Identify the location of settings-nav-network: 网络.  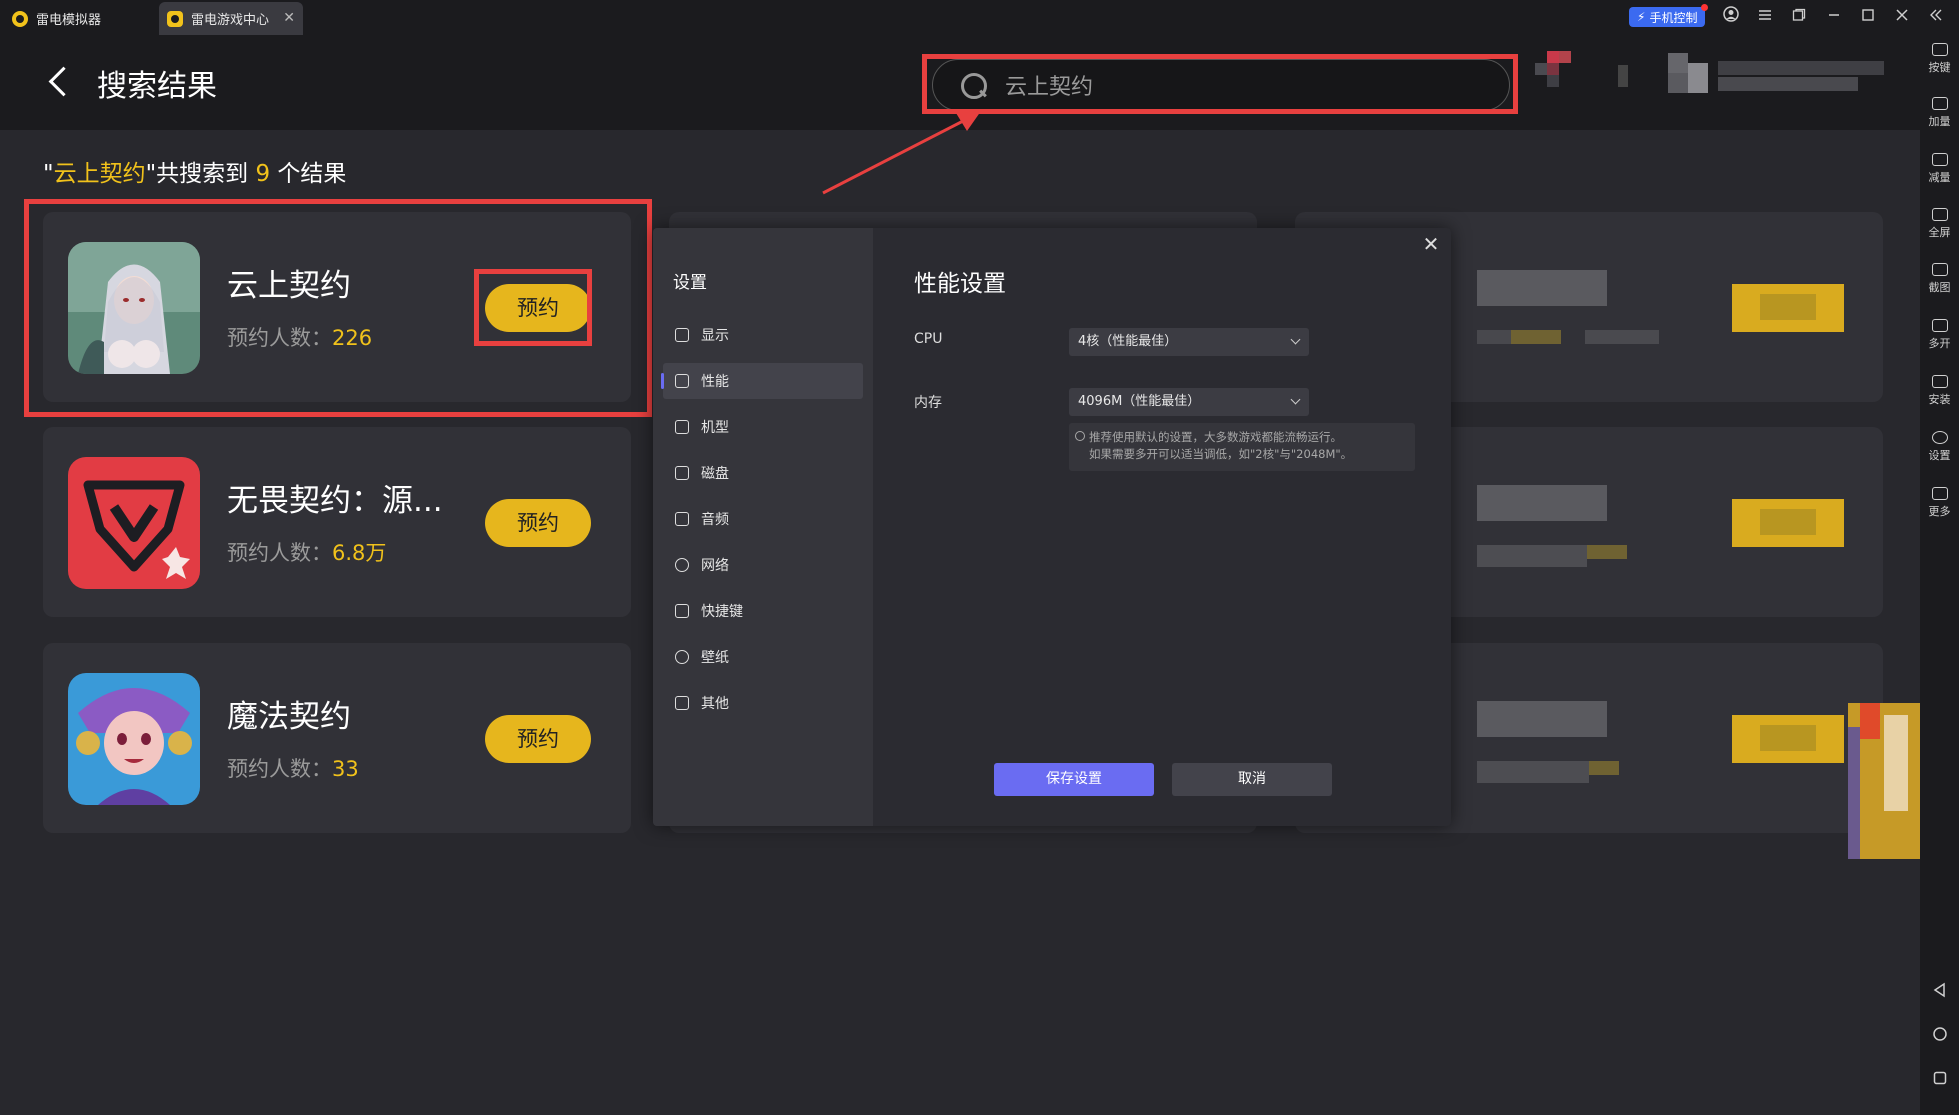
(763, 565).